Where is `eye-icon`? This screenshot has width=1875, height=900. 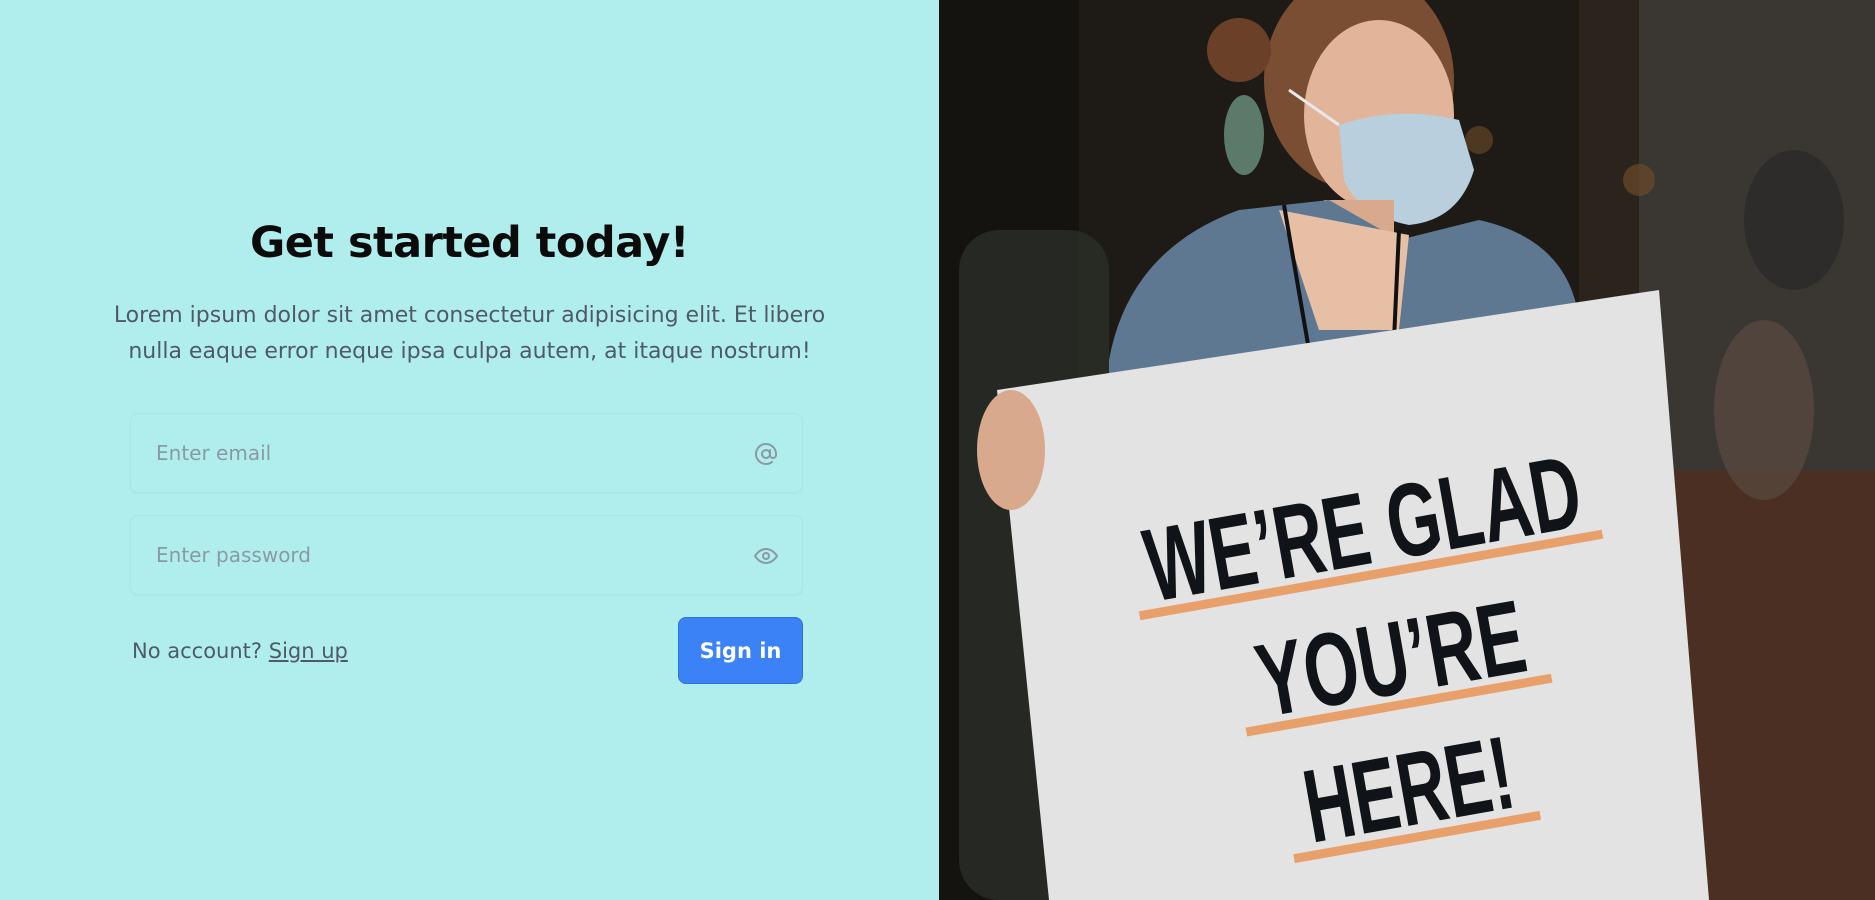 eye-icon is located at coordinates (766, 556).